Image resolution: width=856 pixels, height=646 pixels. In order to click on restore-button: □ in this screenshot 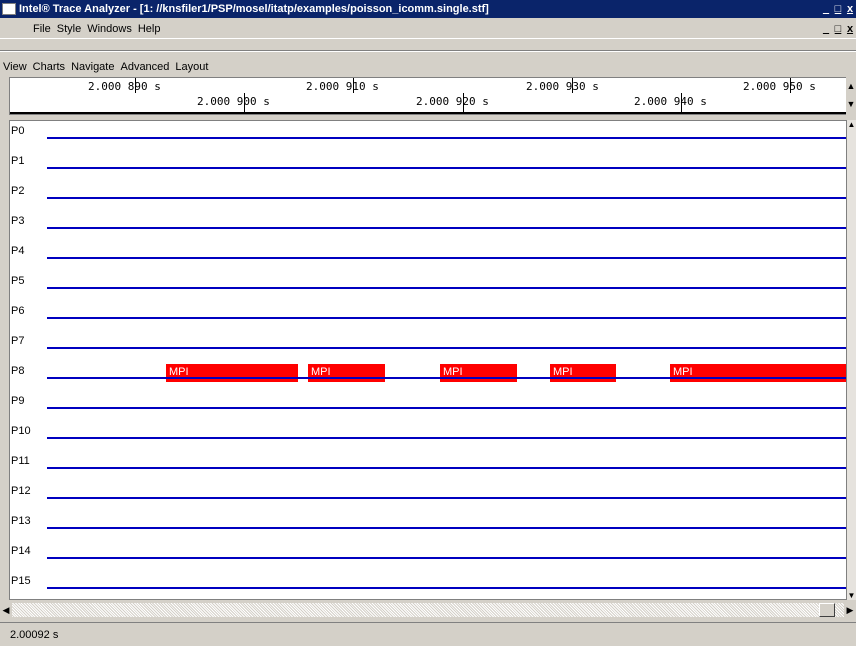, I will do `click(838, 9)`.